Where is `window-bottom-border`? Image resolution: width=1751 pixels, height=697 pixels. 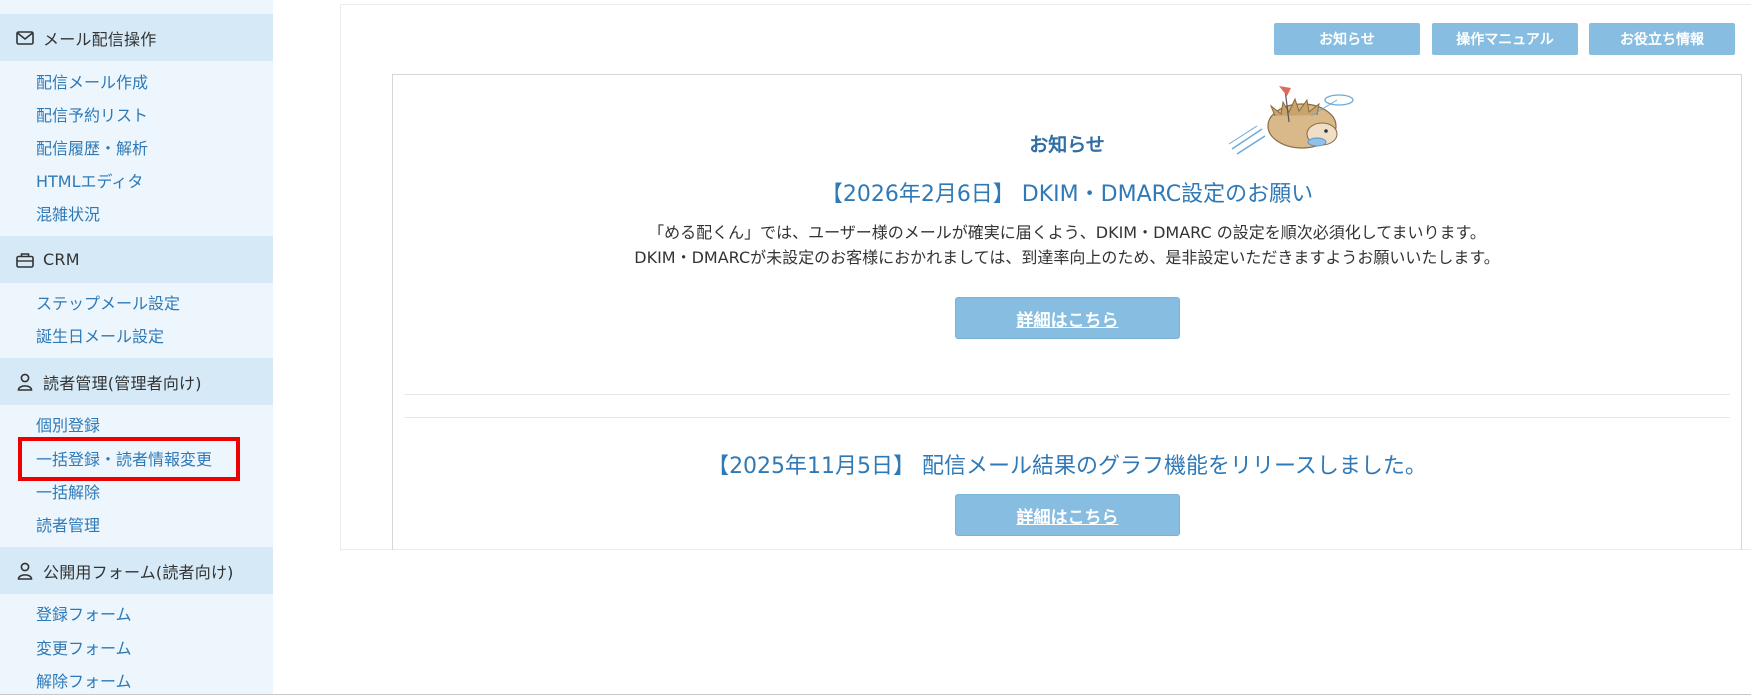 window-bottom-border is located at coordinates (875, 694).